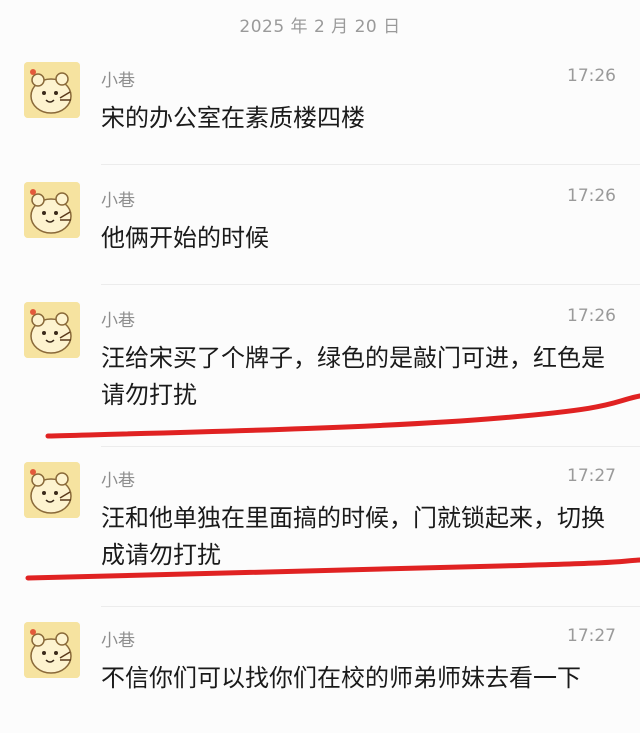 The image size is (640, 733). Describe the element at coordinates (320, 27) in the screenshot. I see `date-divider: 2025 年 2 月 20 日` at that location.